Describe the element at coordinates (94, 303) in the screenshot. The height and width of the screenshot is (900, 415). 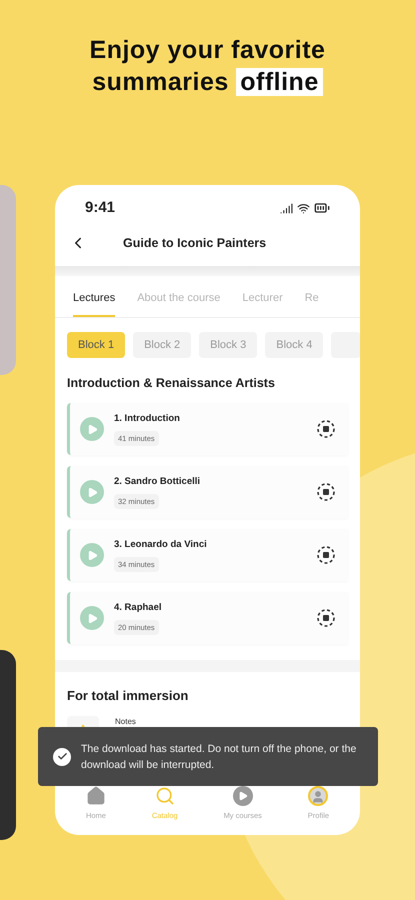
I see `tab: Lectures` at that location.